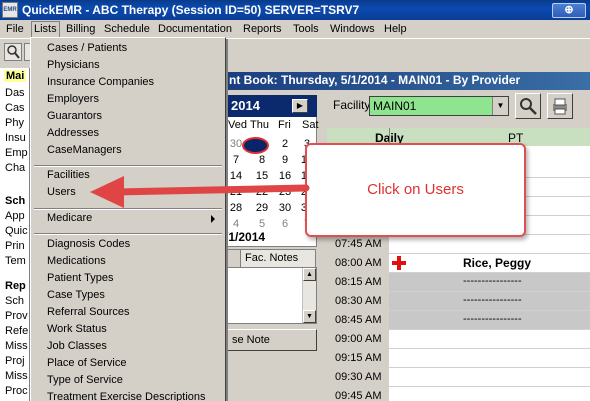 The height and width of the screenshot is (401, 590). Describe the element at coordinates (15, 138) in the screenshot. I see `nav-item: Insu` at that location.